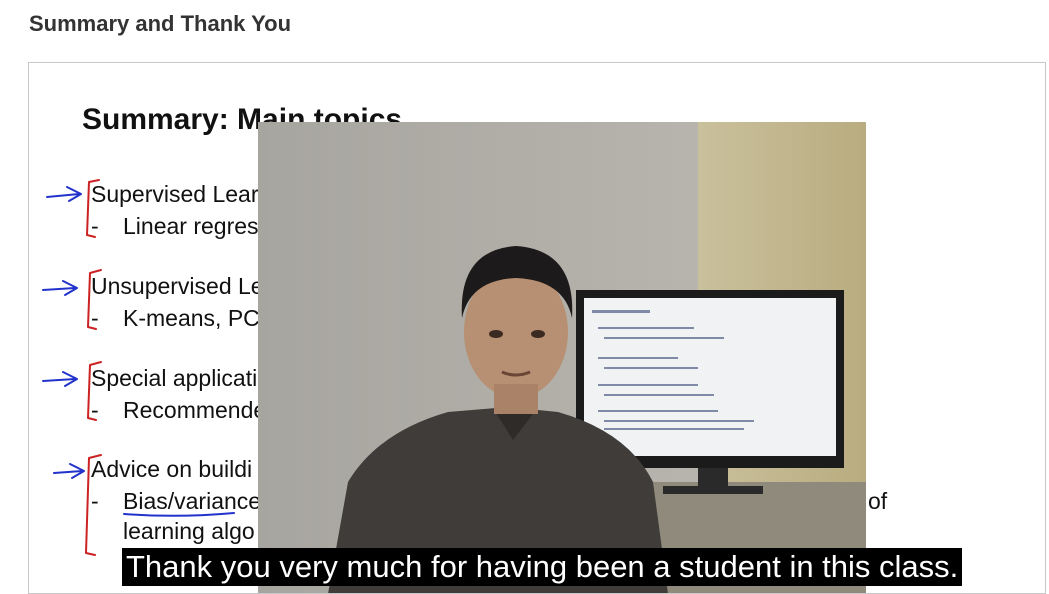 The image size is (1049, 594). What do you see at coordinates (160, 23) in the screenshot?
I see `page-title: Summary and Thank You` at bounding box center [160, 23].